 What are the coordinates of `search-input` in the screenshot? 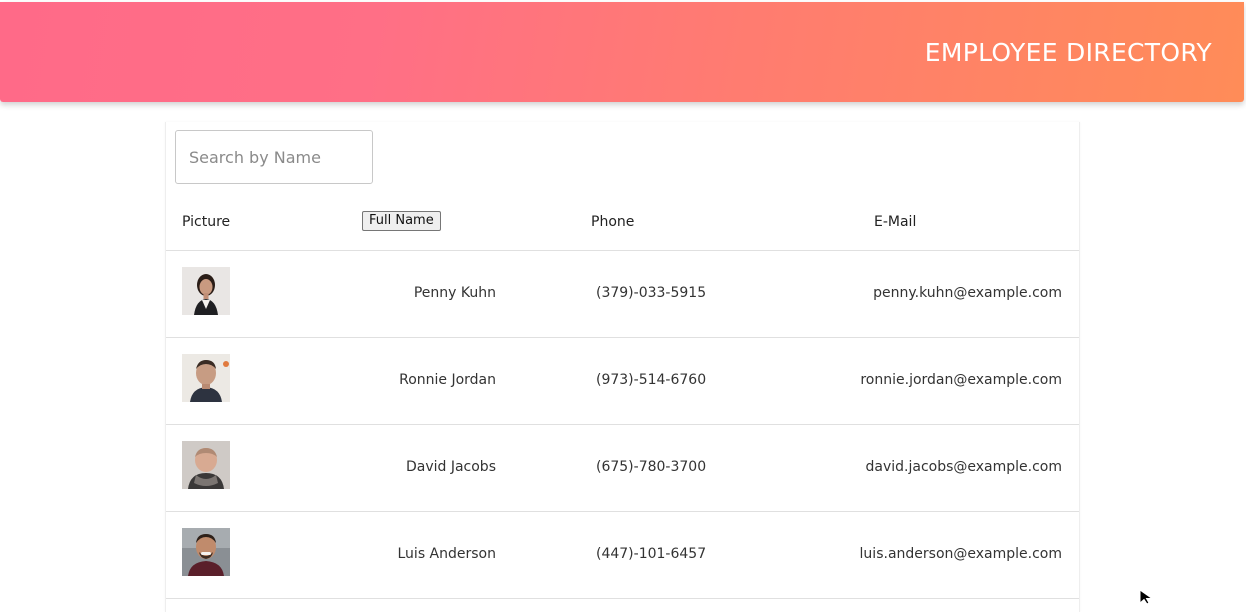 It's located at (274, 157).